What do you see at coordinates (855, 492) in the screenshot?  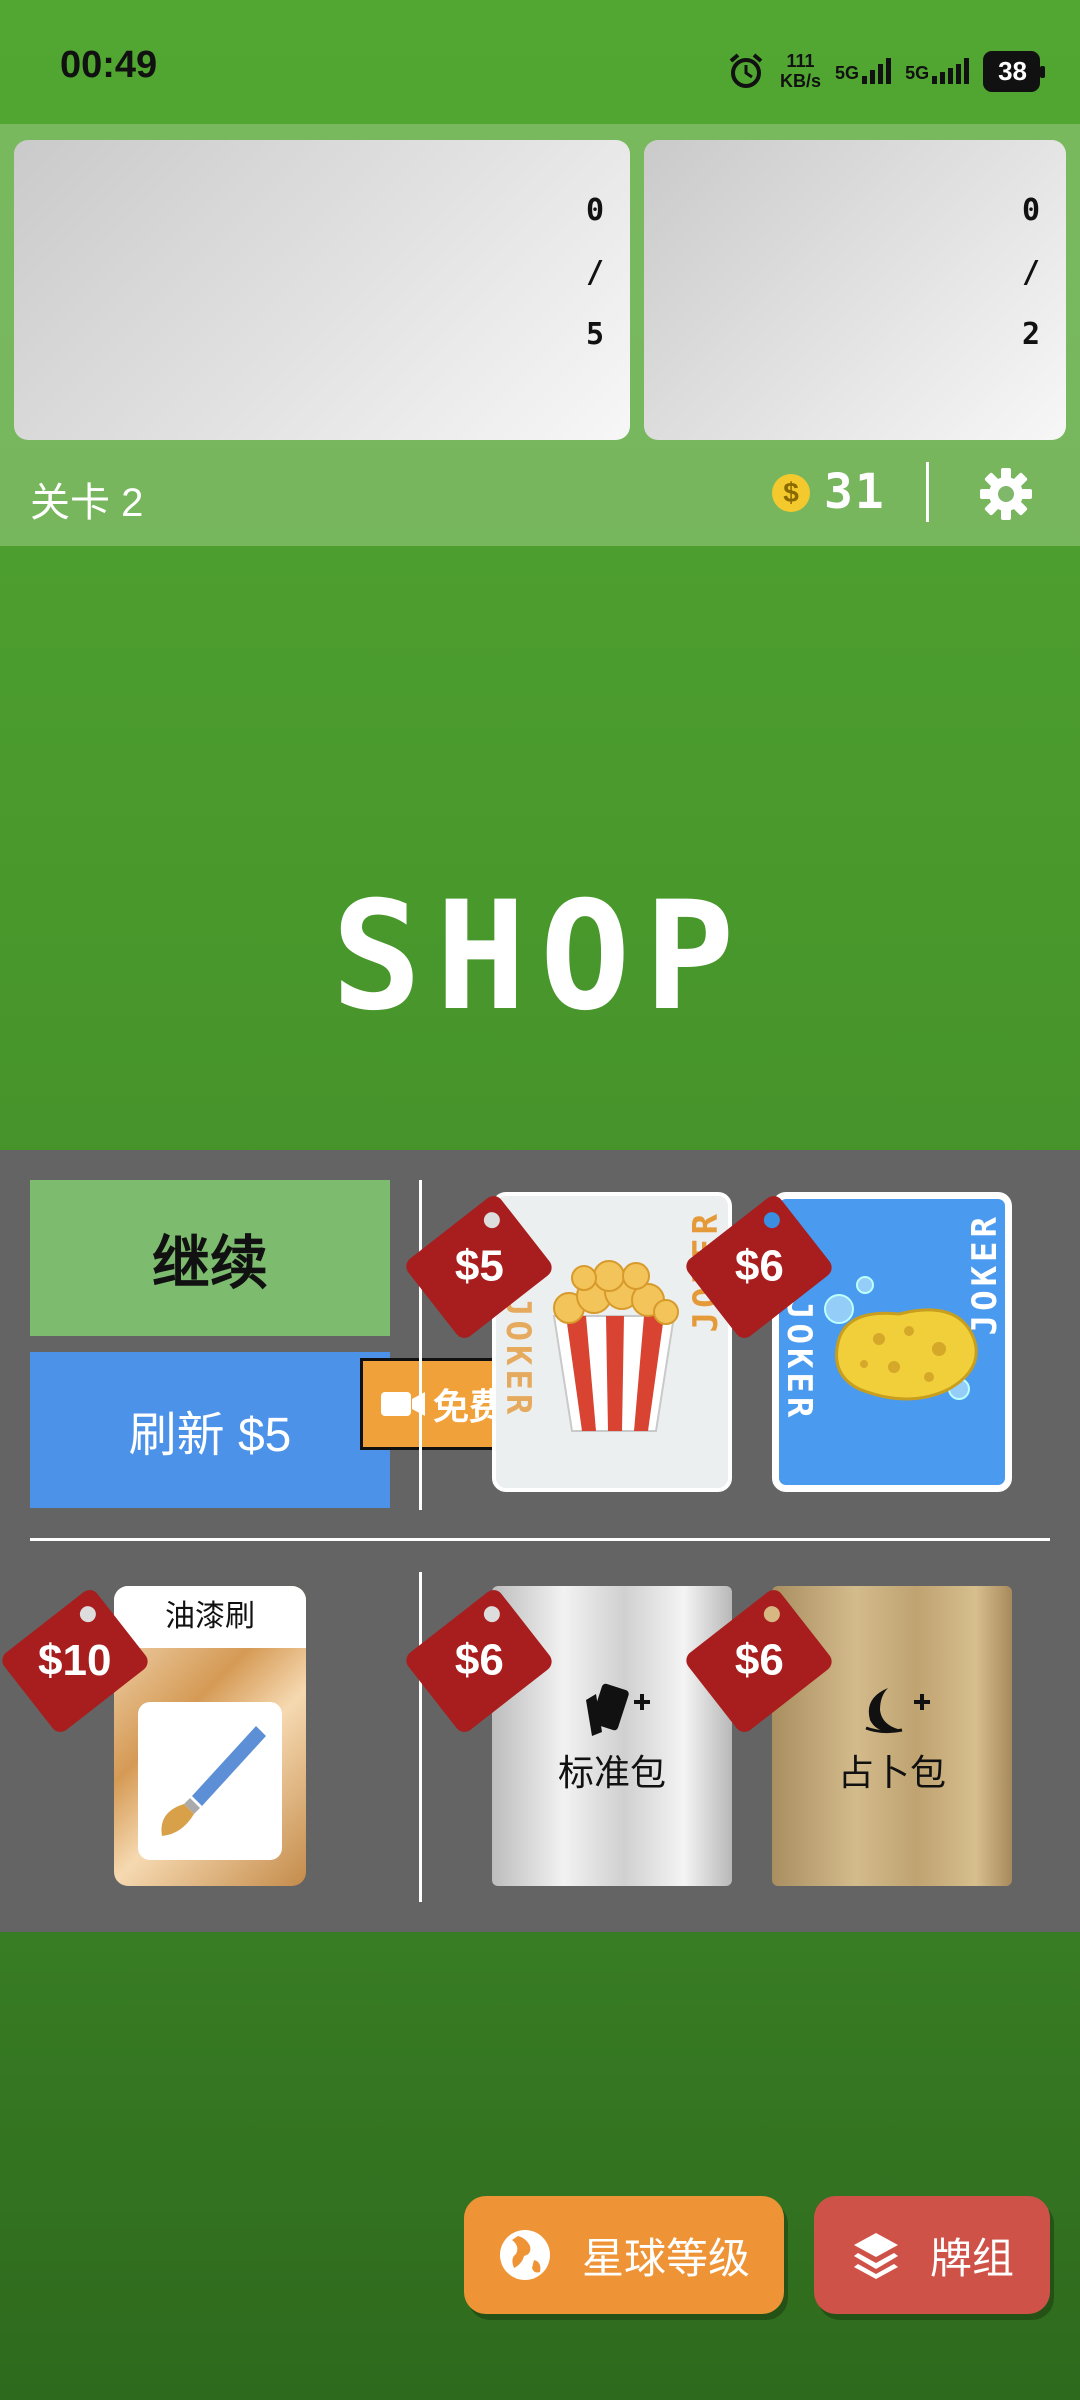 I see `coin-count: 31` at bounding box center [855, 492].